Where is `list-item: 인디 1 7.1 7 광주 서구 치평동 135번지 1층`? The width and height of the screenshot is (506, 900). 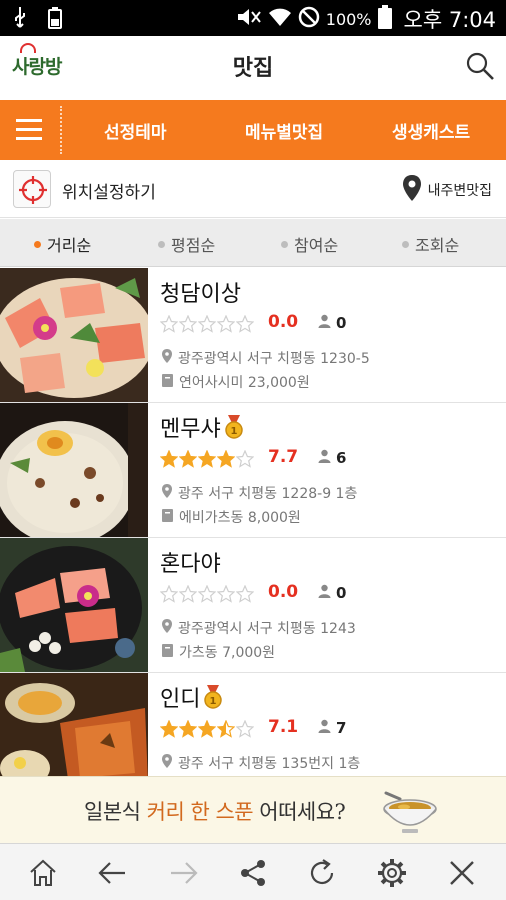 list-item: 인디 1 7.1 7 광주 서구 치평동 135번지 1층 is located at coordinates (253, 724).